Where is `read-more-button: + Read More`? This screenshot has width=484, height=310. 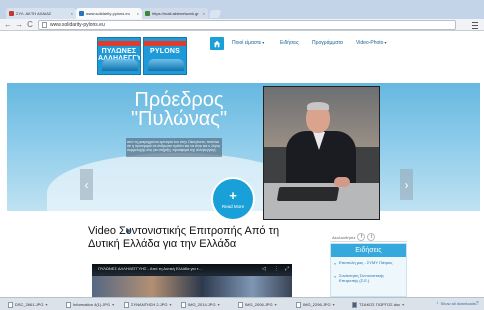 read-more-button: + Read More is located at coordinates (233, 199).